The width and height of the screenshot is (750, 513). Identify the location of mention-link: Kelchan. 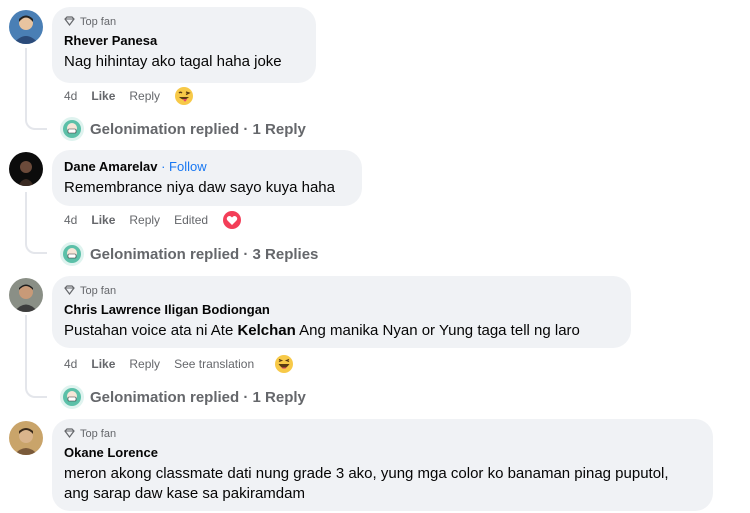
(266, 330).